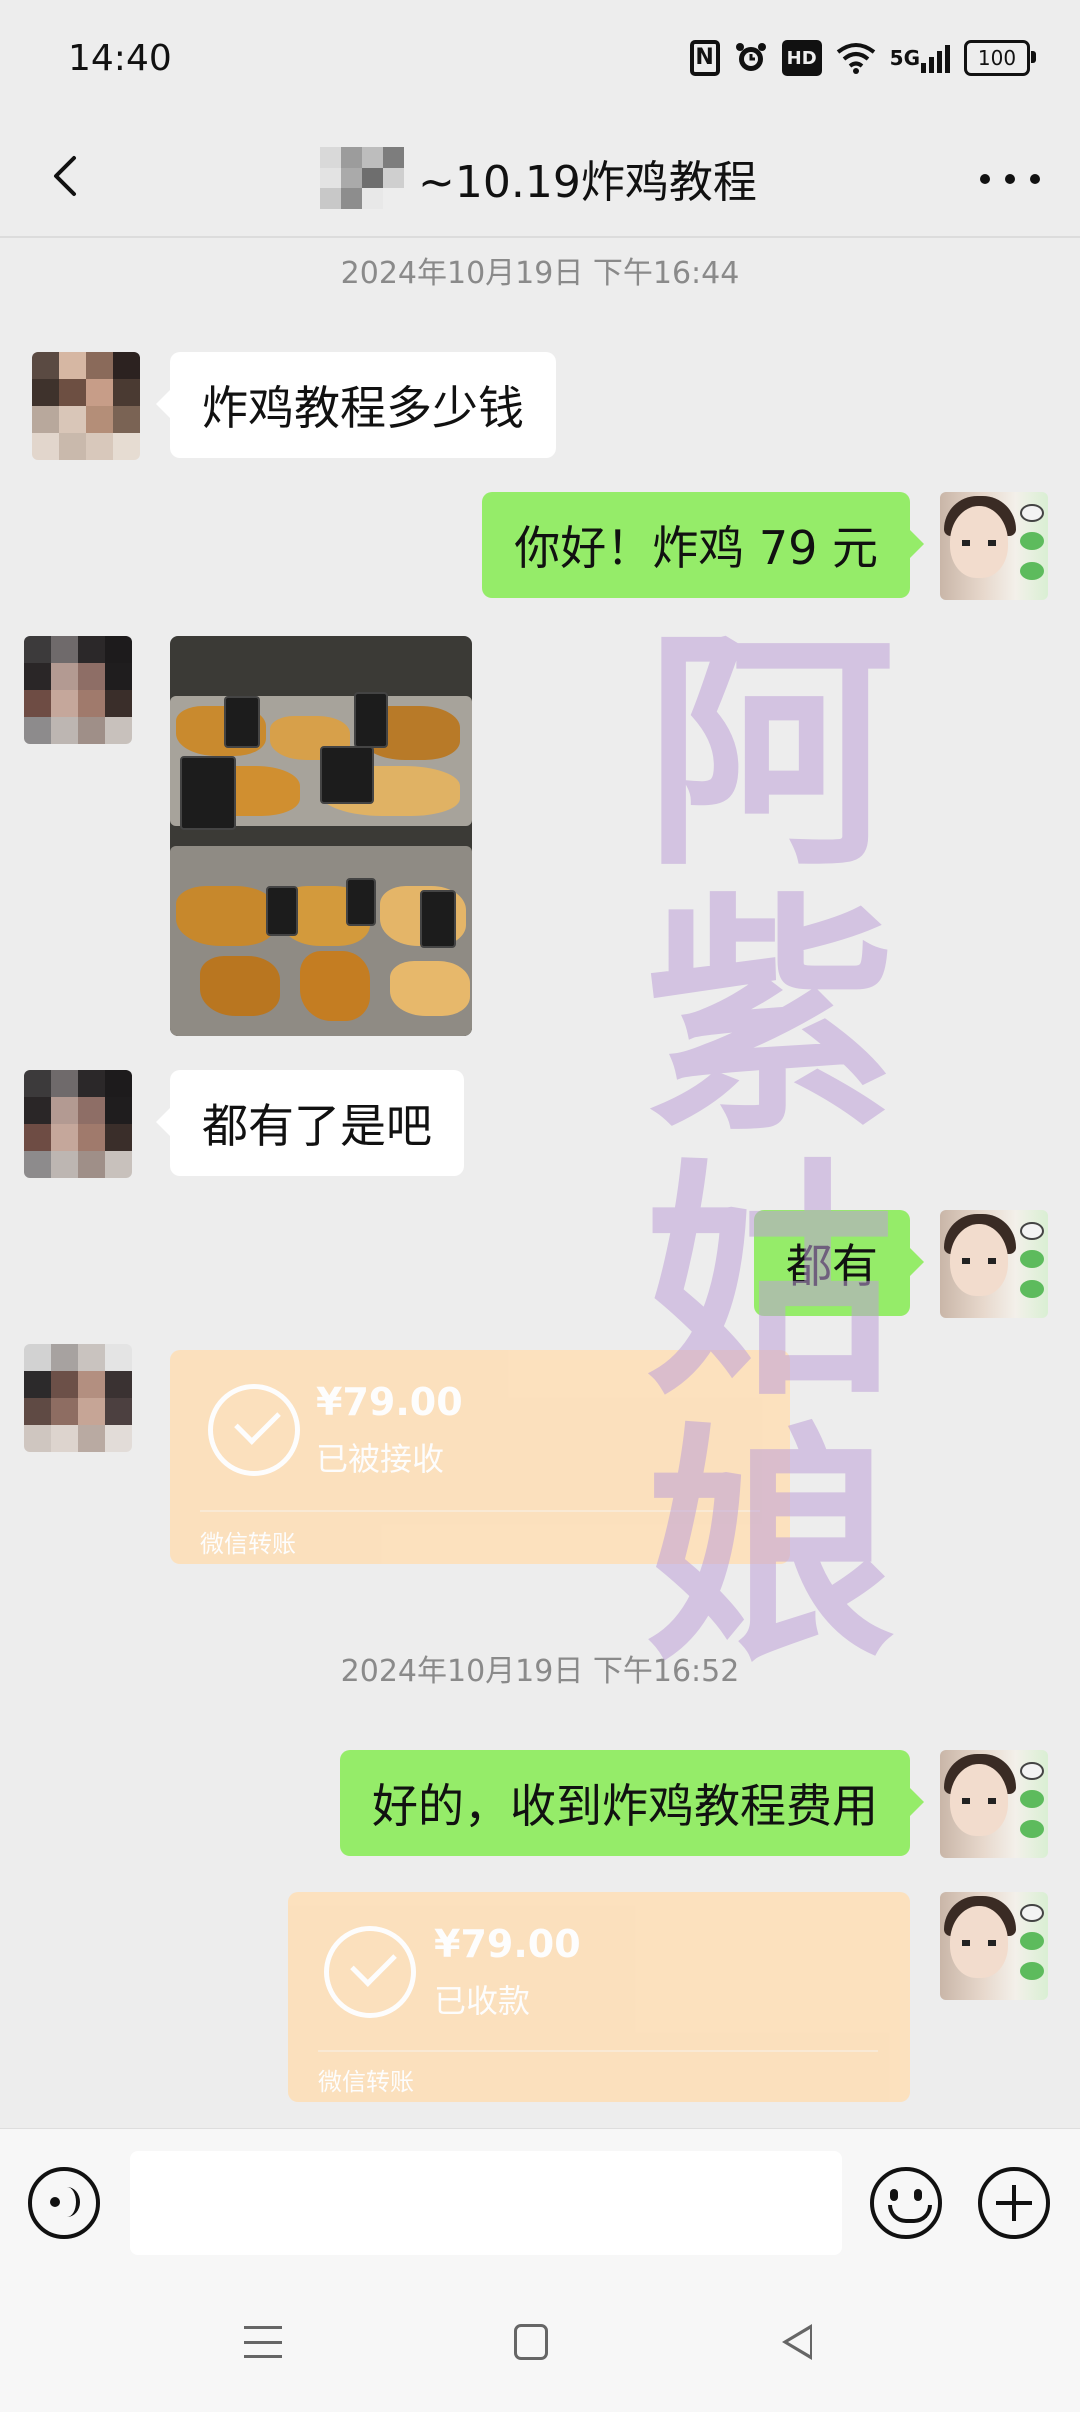 The width and height of the screenshot is (1080, 2412). What do you see at coordinates (480, 1457) in the screenshot?
I see `transfer-card-incoming: ¥79.00 已被接收 微信转账` at bounding box center [480, 1457].